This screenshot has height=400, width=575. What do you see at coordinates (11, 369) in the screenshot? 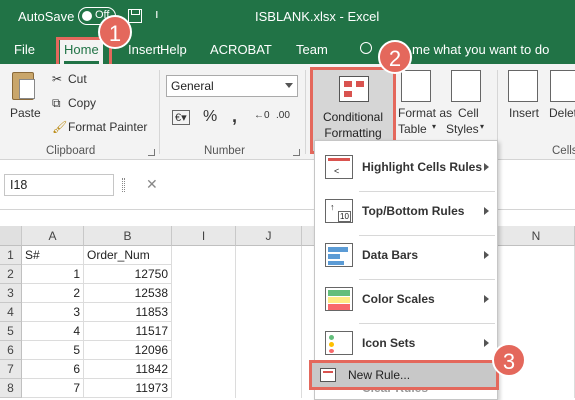
I see `row-header: 7` at bounding box center [11, 369].